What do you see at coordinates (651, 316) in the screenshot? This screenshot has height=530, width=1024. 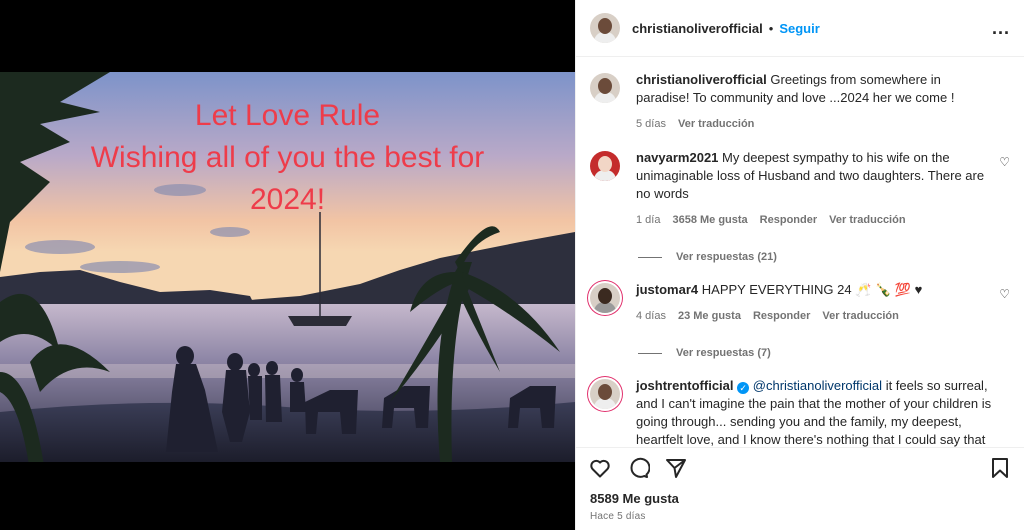 I see `comment-time: 4 días` at bounding box center [651, 316].